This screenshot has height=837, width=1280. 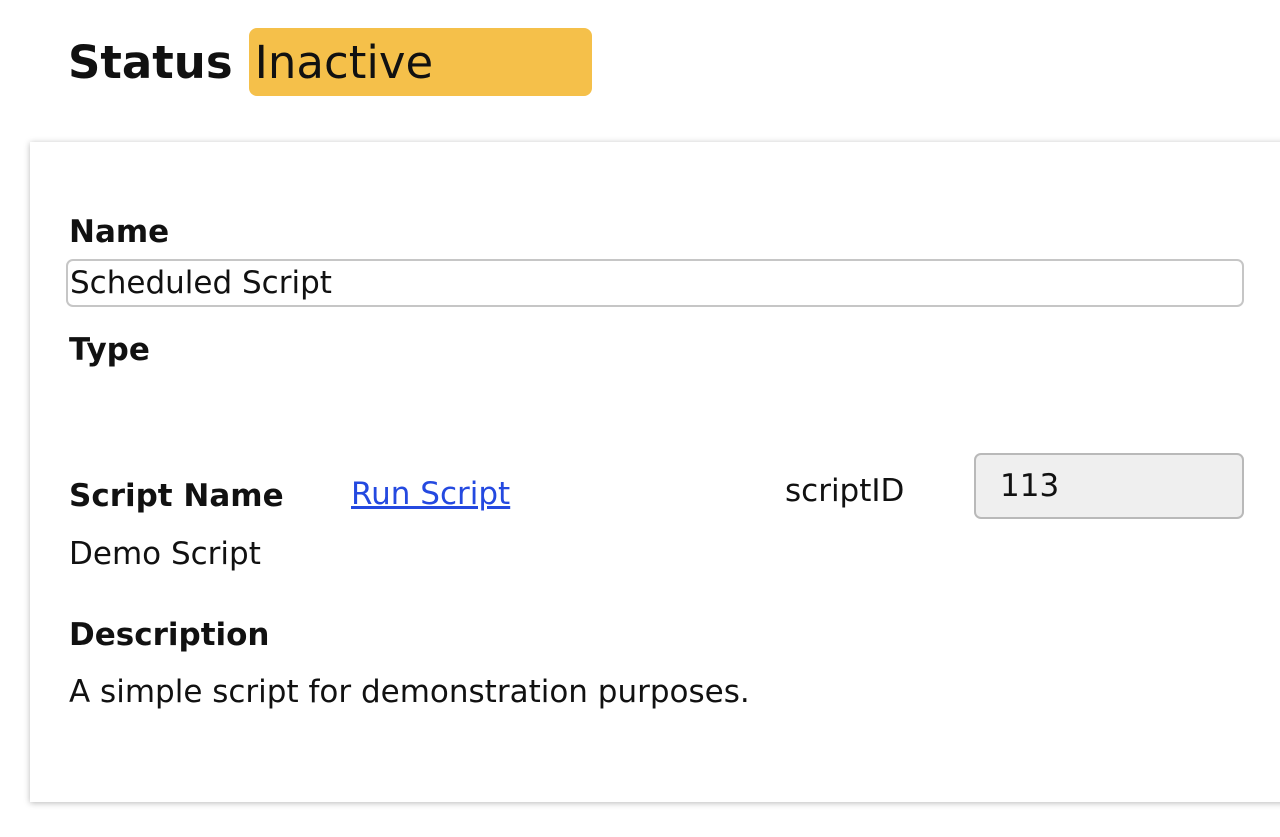 What do you see at coordinates (1109, 486) in the screenshot?
I see `script-id-field` at bounding box center [1109, 486].